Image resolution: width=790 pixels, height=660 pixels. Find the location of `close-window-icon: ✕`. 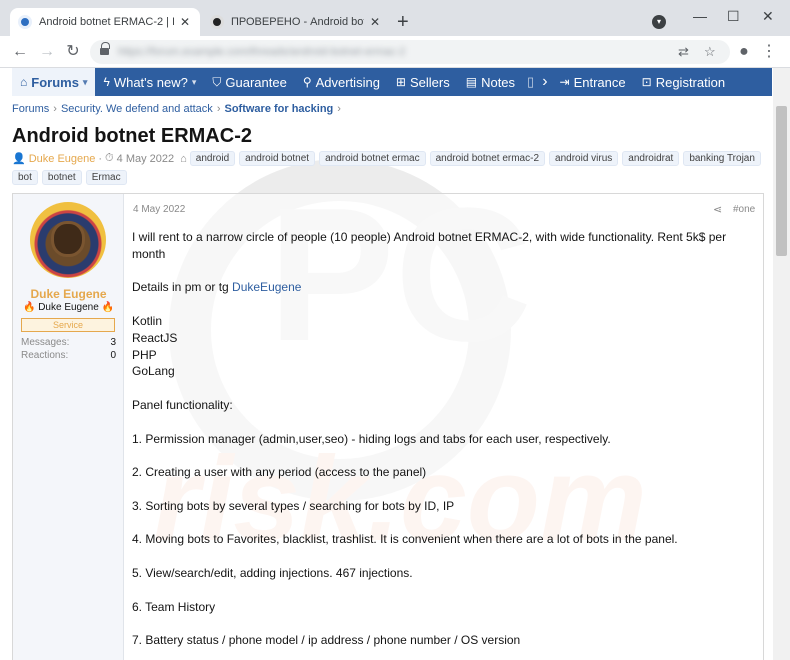

close-window-icon: ✕ is located at coordinates (768, 16).